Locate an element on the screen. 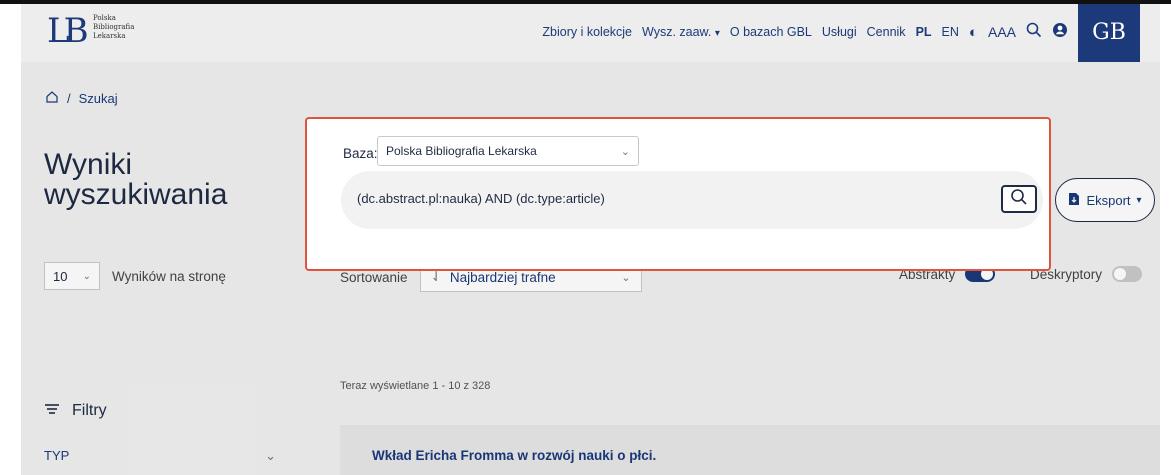 Image resolution: width=1171 pixels, height=475 pixels. logo-line-3: Lekarska is located at coordinates (109, 36).